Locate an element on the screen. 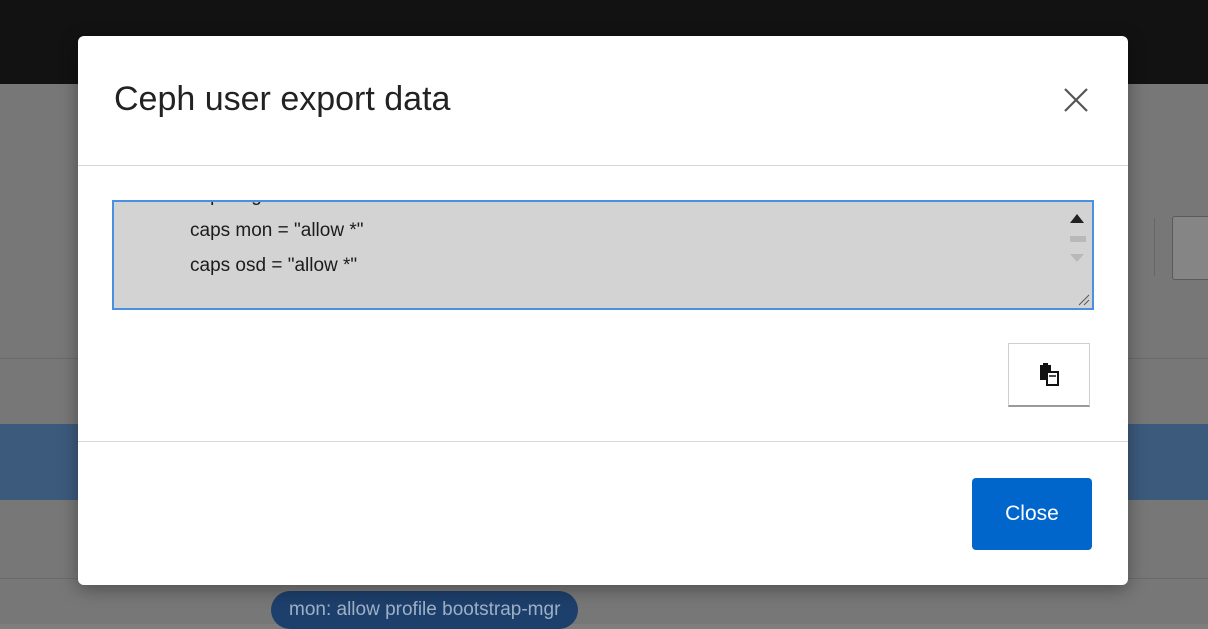 Image resolution: width=1208 pixels, height=629 pixels. background-capability-badge: mon: allow profile bootstrap-mgr is located at coordinates (425, 610).